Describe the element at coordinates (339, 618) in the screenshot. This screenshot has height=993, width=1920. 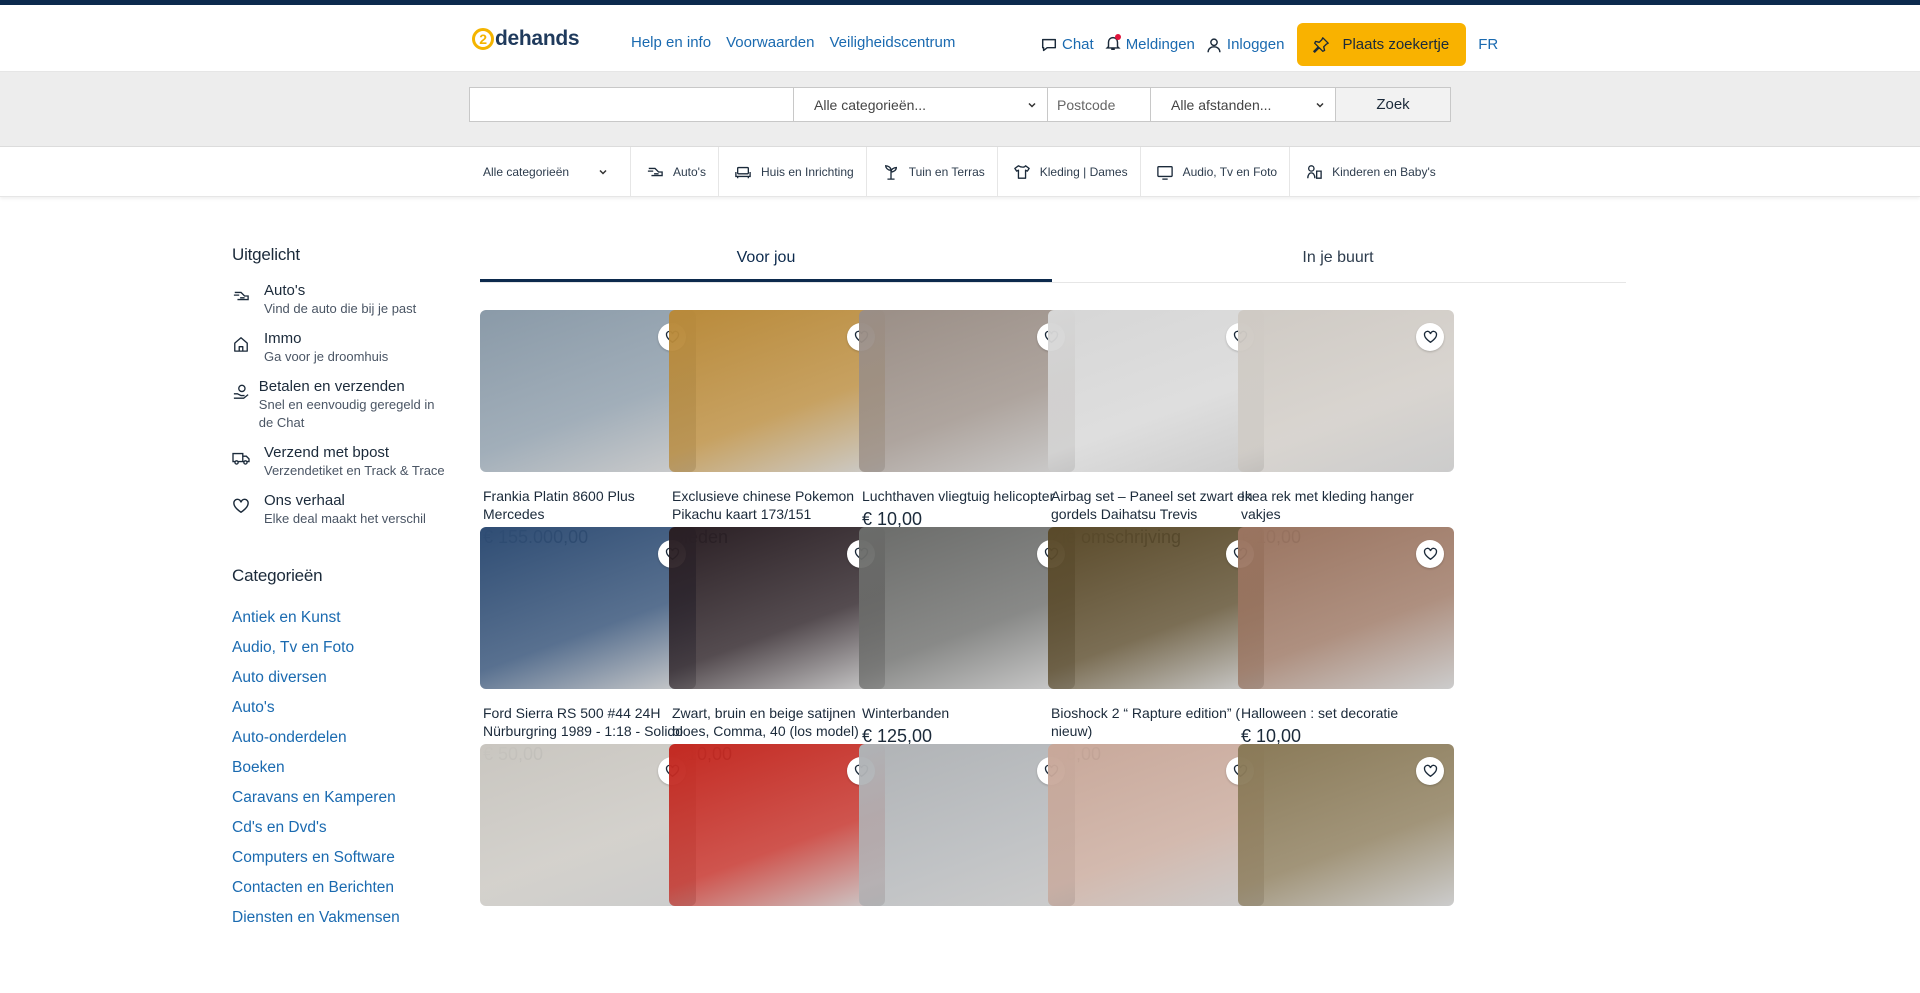
I see `category-link: Antiek en Kunst` at that location.